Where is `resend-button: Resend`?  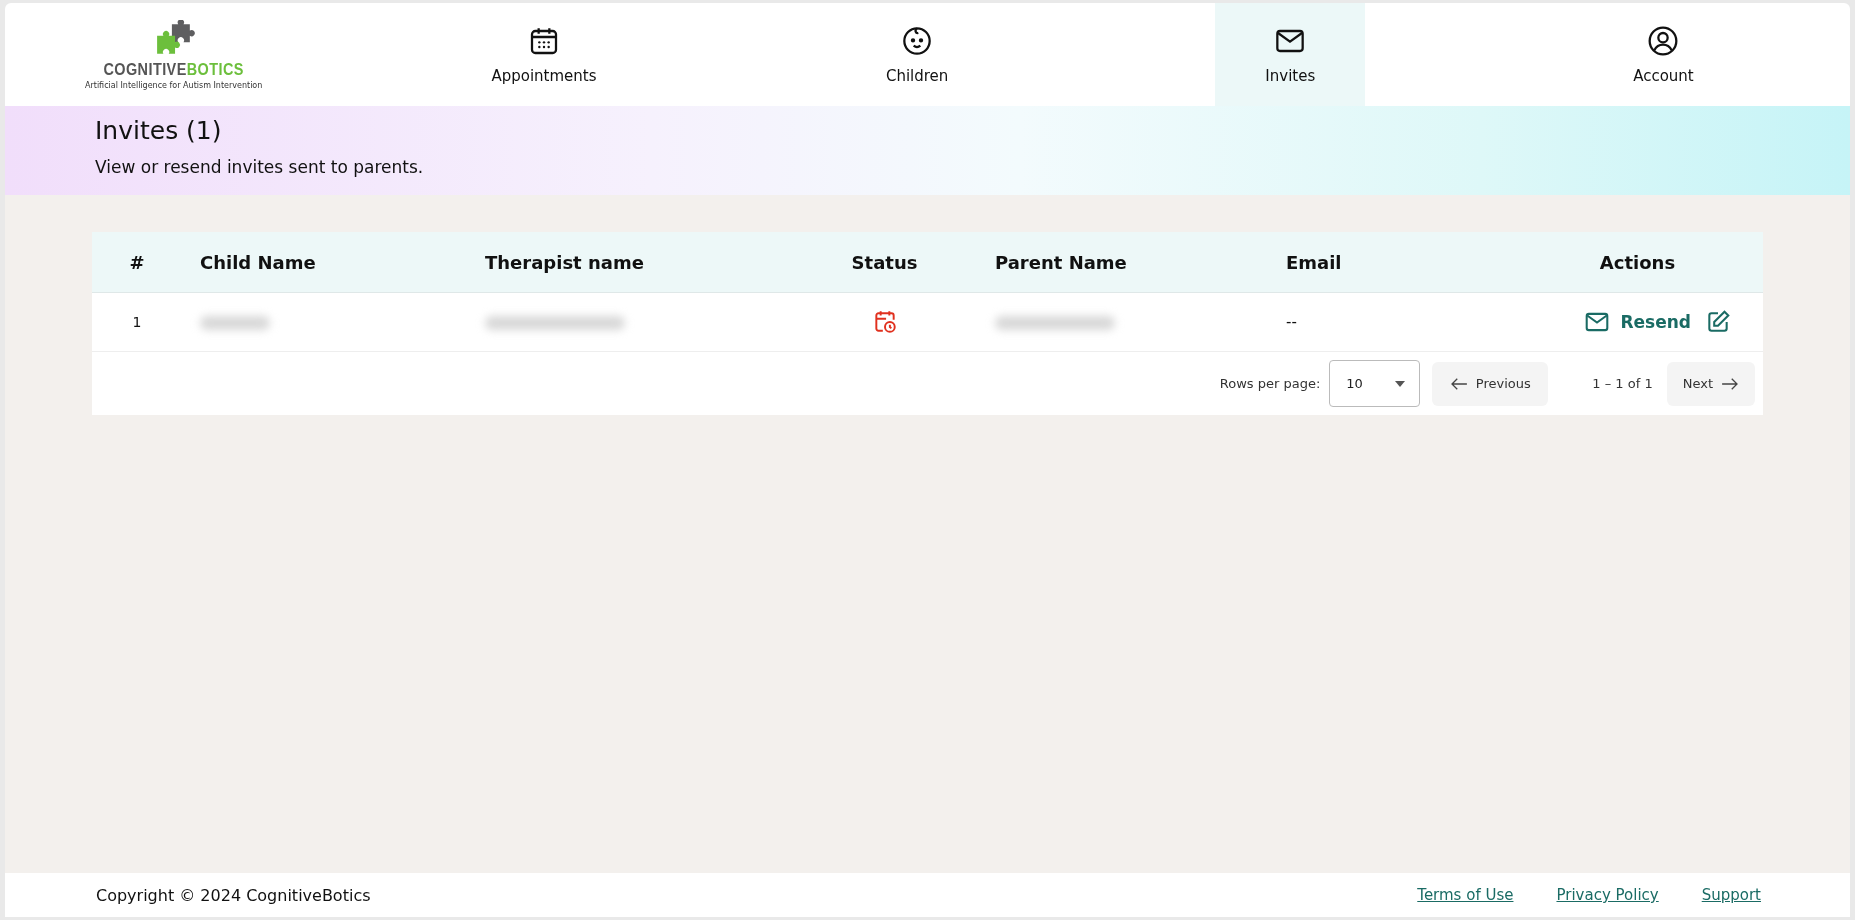
resend-button: Resend is located at coordinates (1637, 322).